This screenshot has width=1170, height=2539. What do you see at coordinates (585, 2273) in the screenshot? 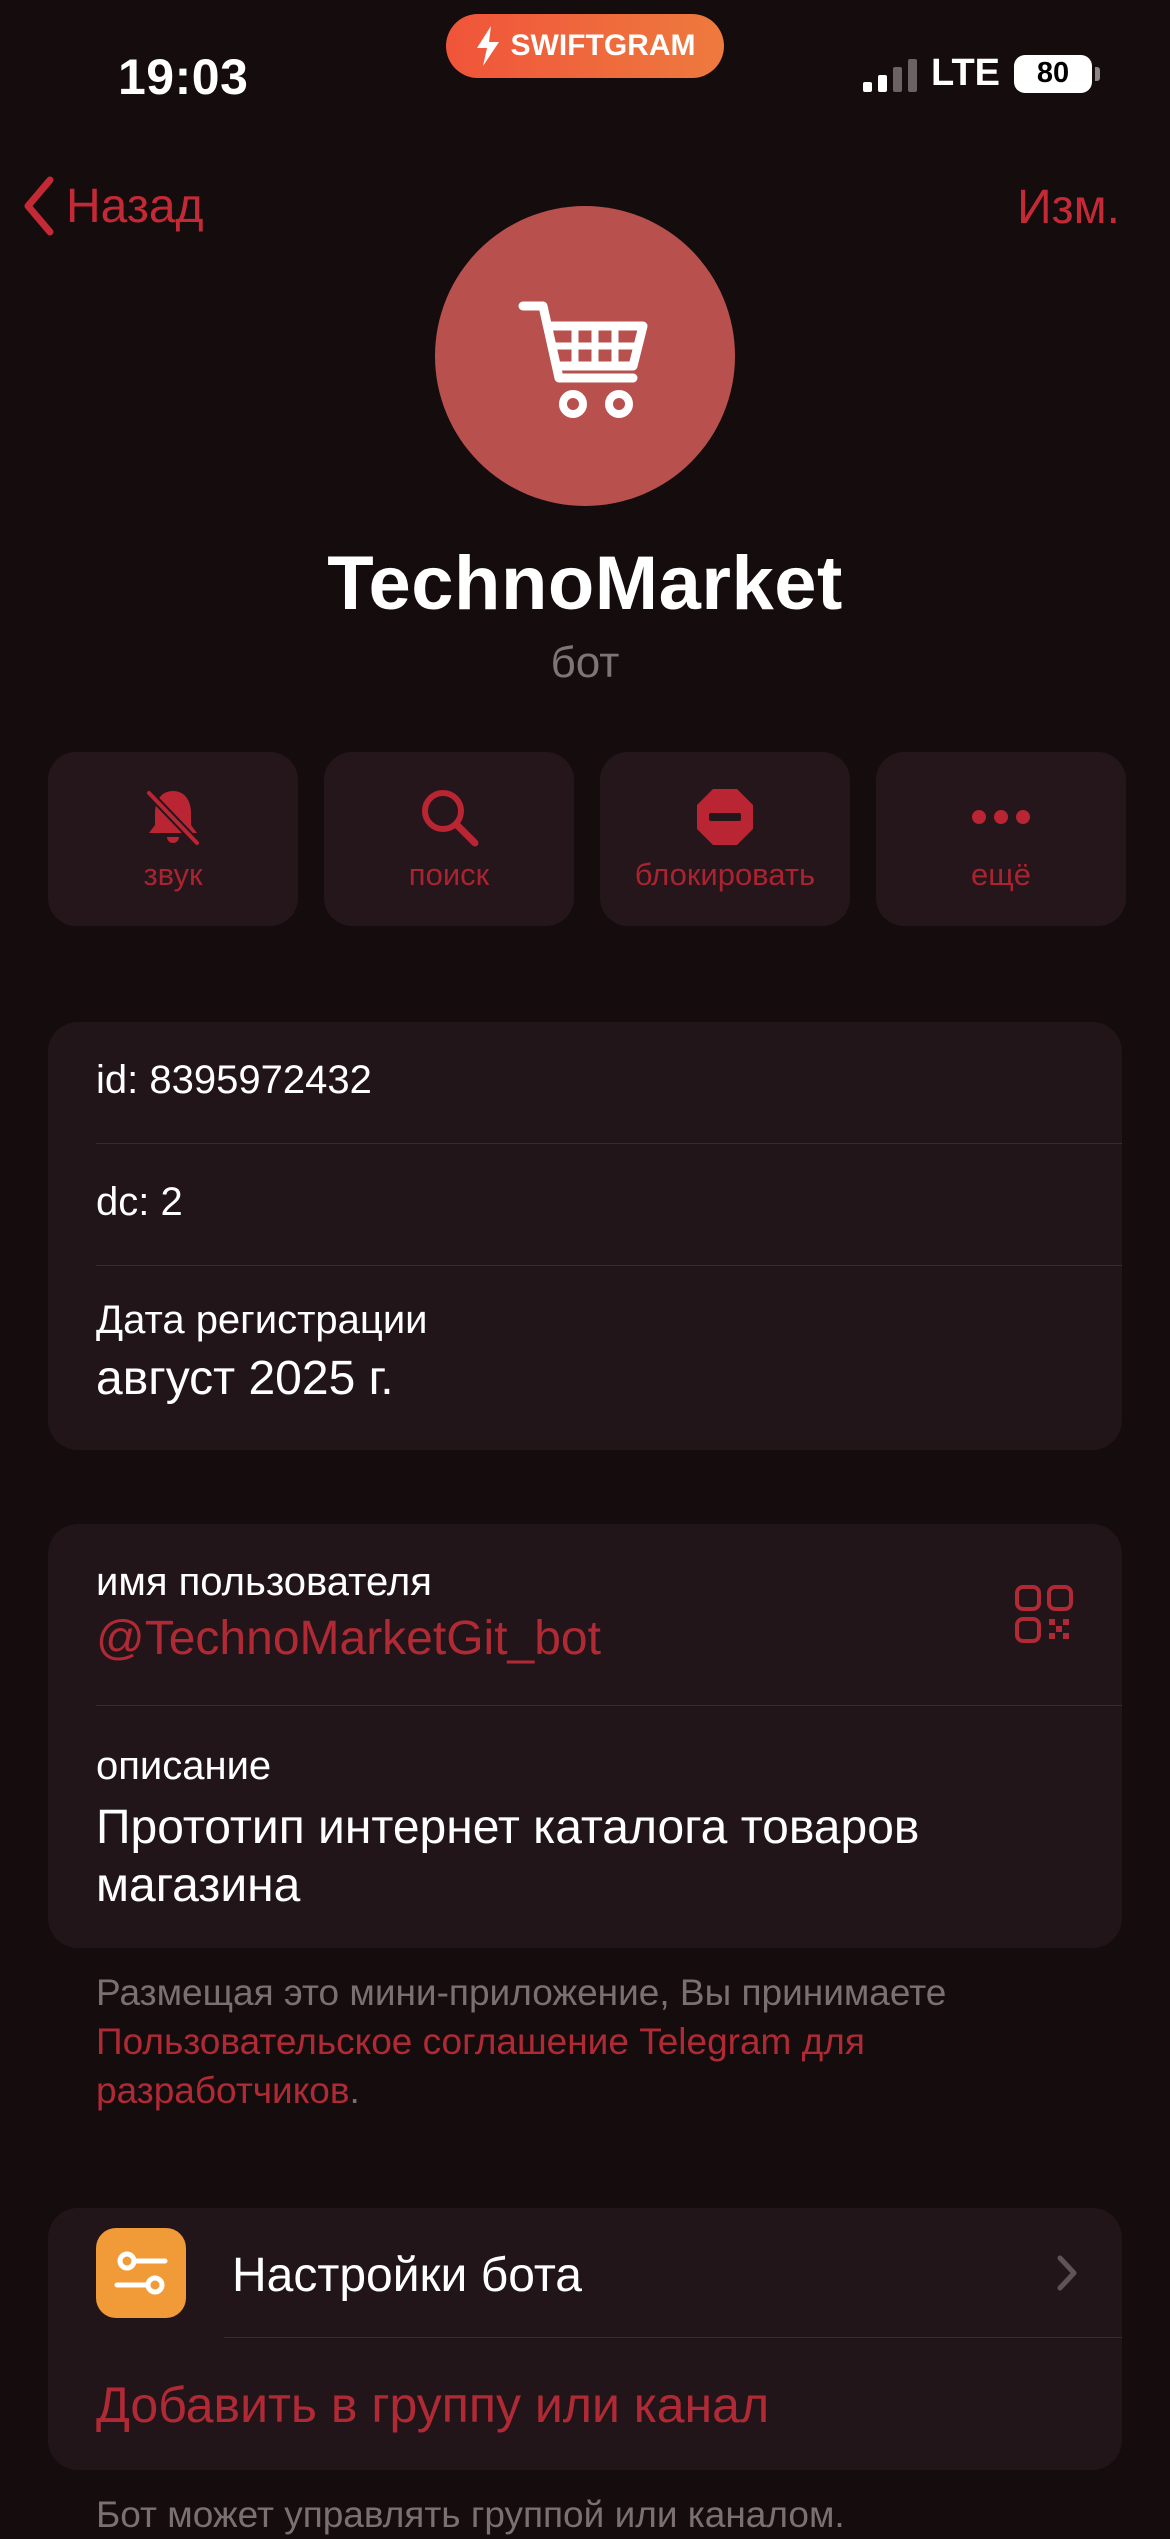
I see `bot-settings-row: Настройки бота` at bounding box center [585, 2273].